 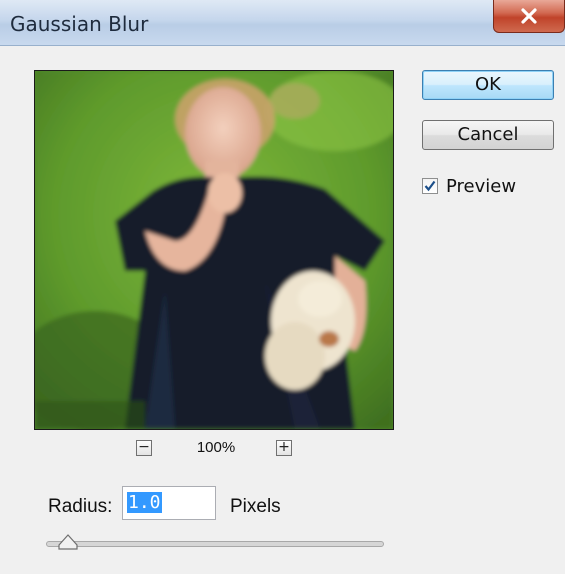 I want to click on zoom-in-button: +, so click(x=284, y=448).